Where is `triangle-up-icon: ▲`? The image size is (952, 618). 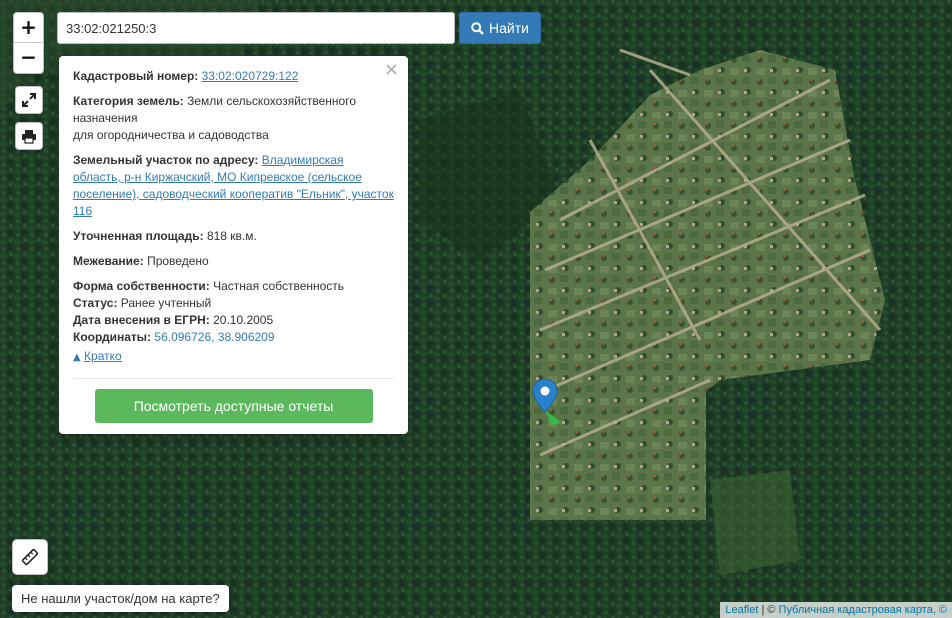
triangle-up-icon: ▲ is located at coordinates (77, 357).